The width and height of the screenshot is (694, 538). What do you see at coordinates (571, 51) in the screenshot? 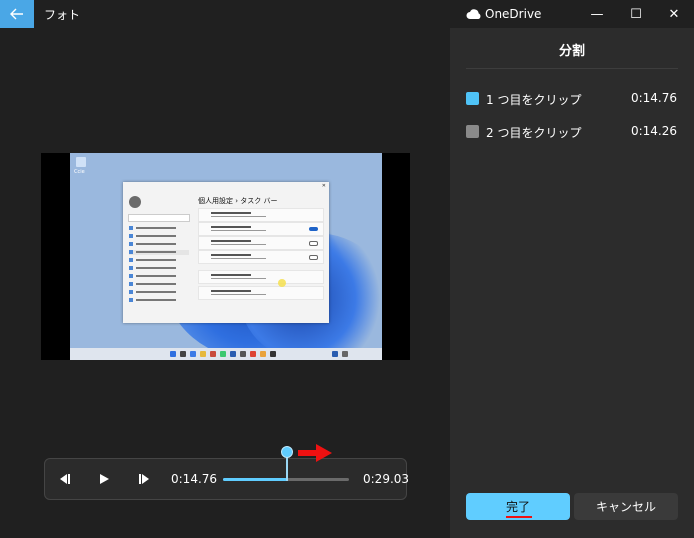
I see `panel-title: 分割` at bounding box center [571, 51].